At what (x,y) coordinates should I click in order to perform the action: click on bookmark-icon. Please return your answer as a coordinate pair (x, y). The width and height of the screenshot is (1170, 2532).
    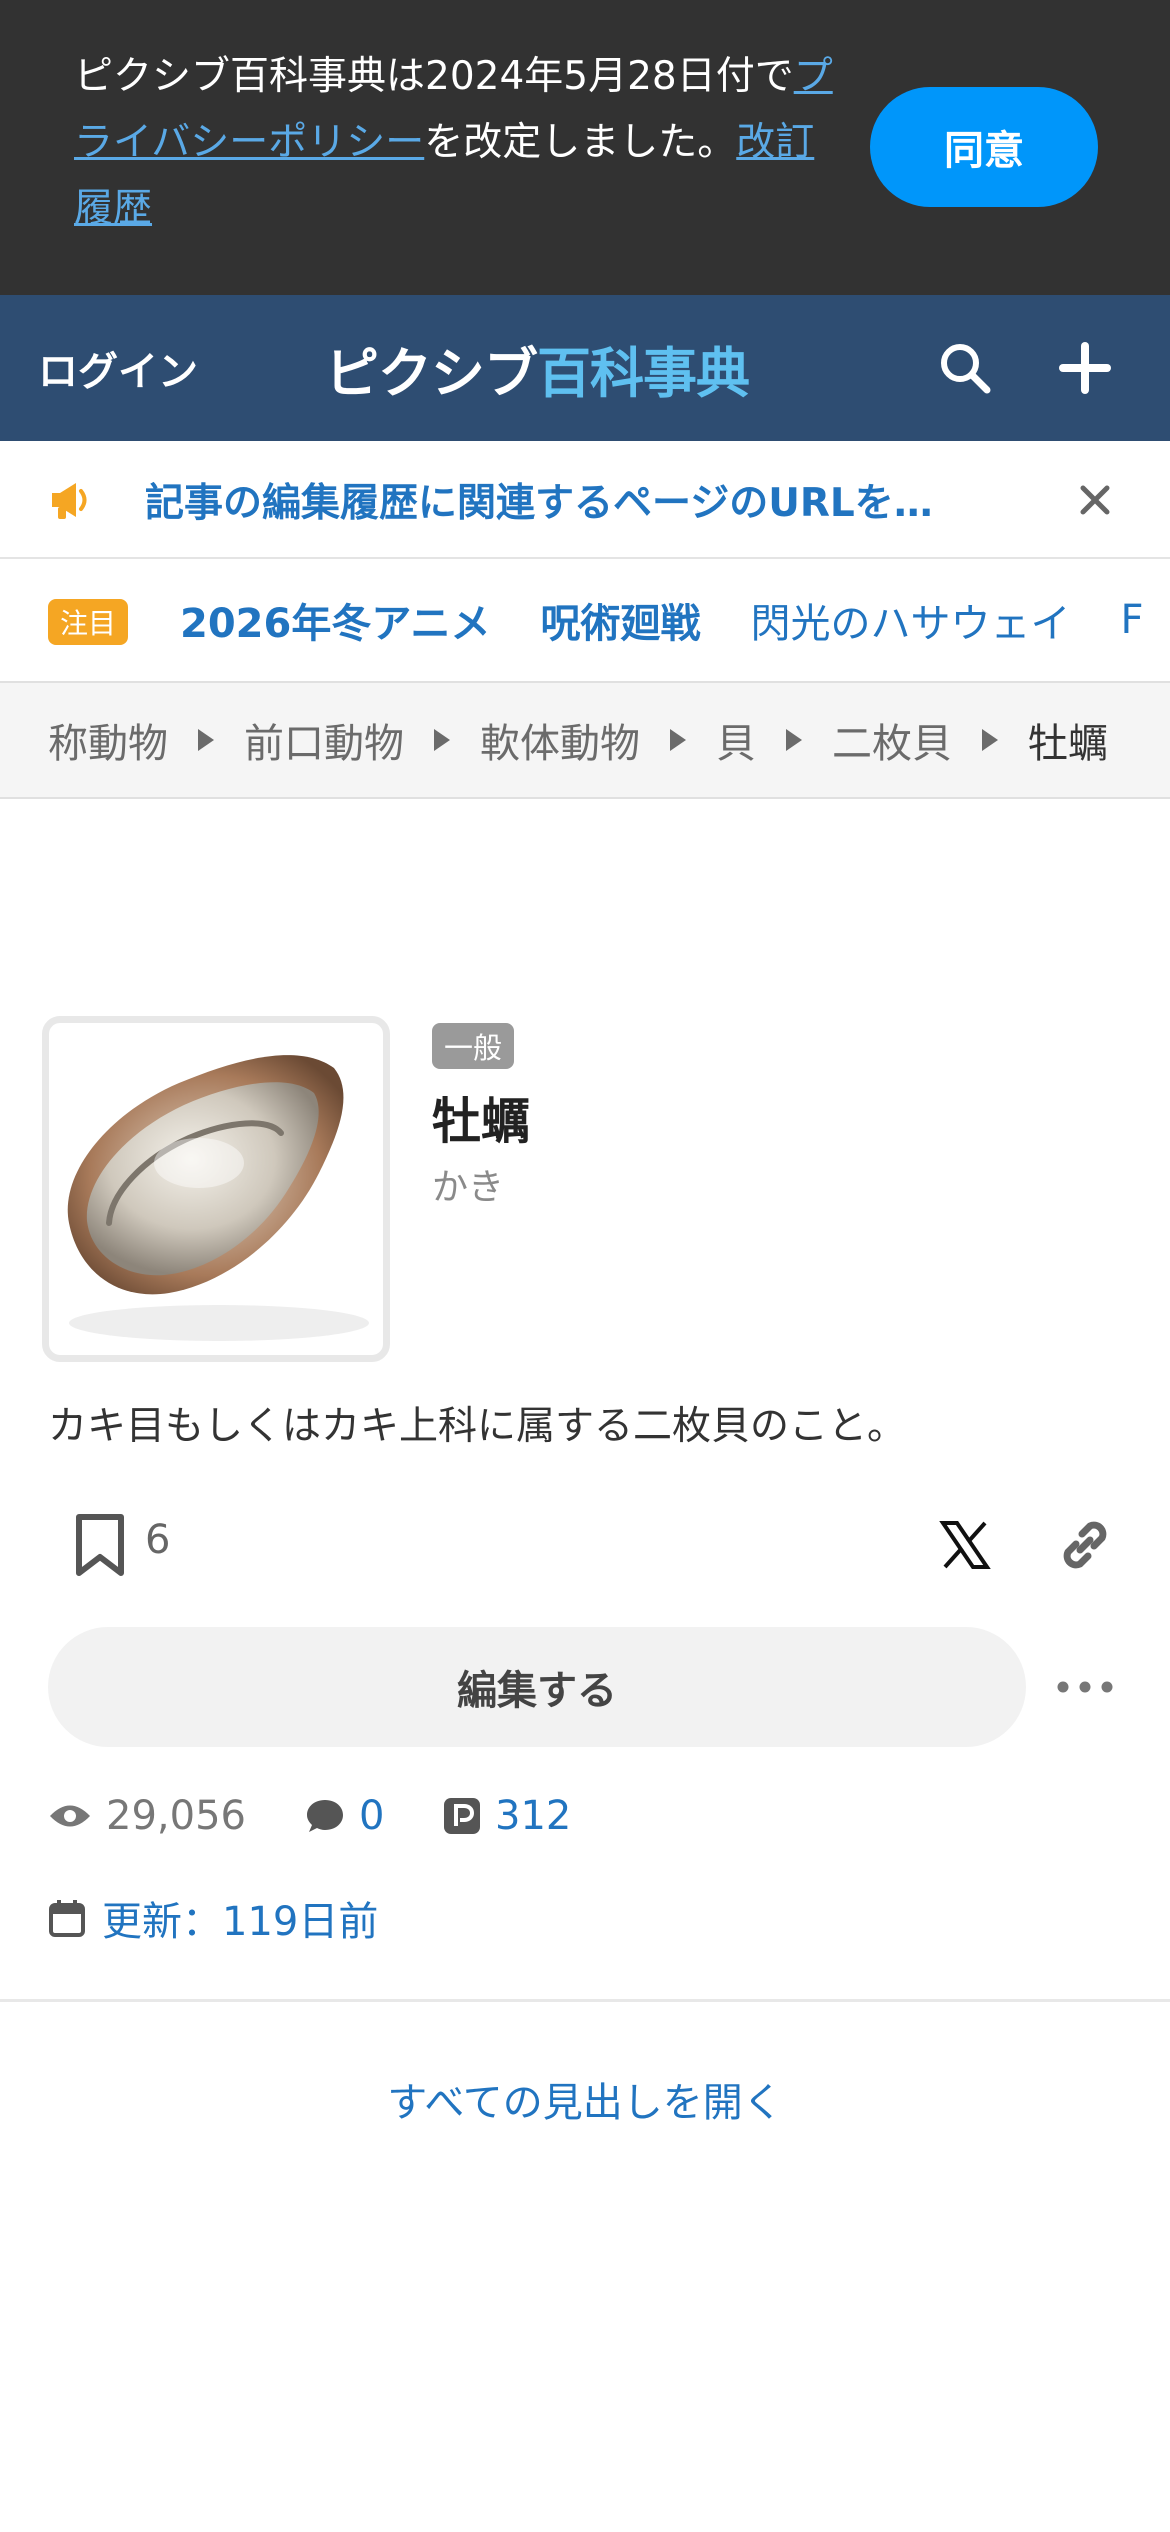
    Looking at the image, I should click on (100, 1545).